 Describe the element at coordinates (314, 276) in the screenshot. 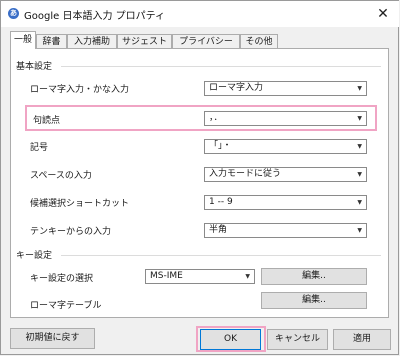

I see `keymap-edit-button: 編集..` at that location.